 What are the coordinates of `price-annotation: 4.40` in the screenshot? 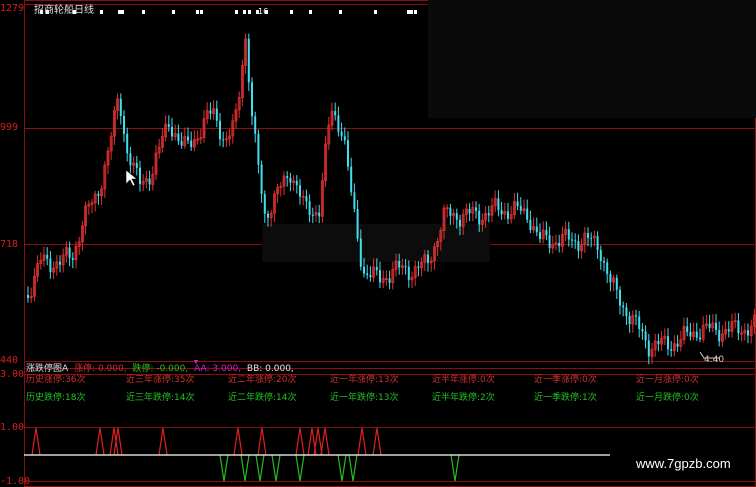 It's located at (714, 360).